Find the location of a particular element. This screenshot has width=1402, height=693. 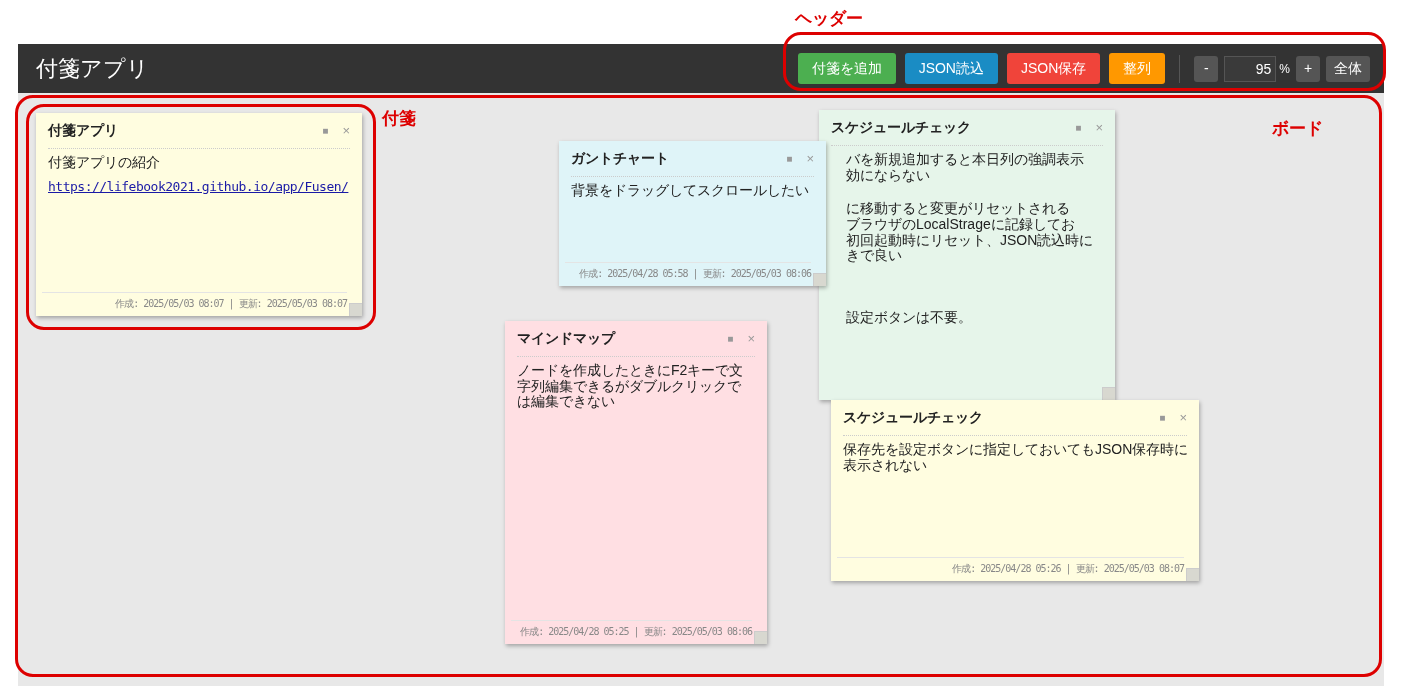

note-timestamp: 作成: 2025/04/28 05:58 | 更新: 2025/05/03 08:06 is located at coordinates (695, 274).